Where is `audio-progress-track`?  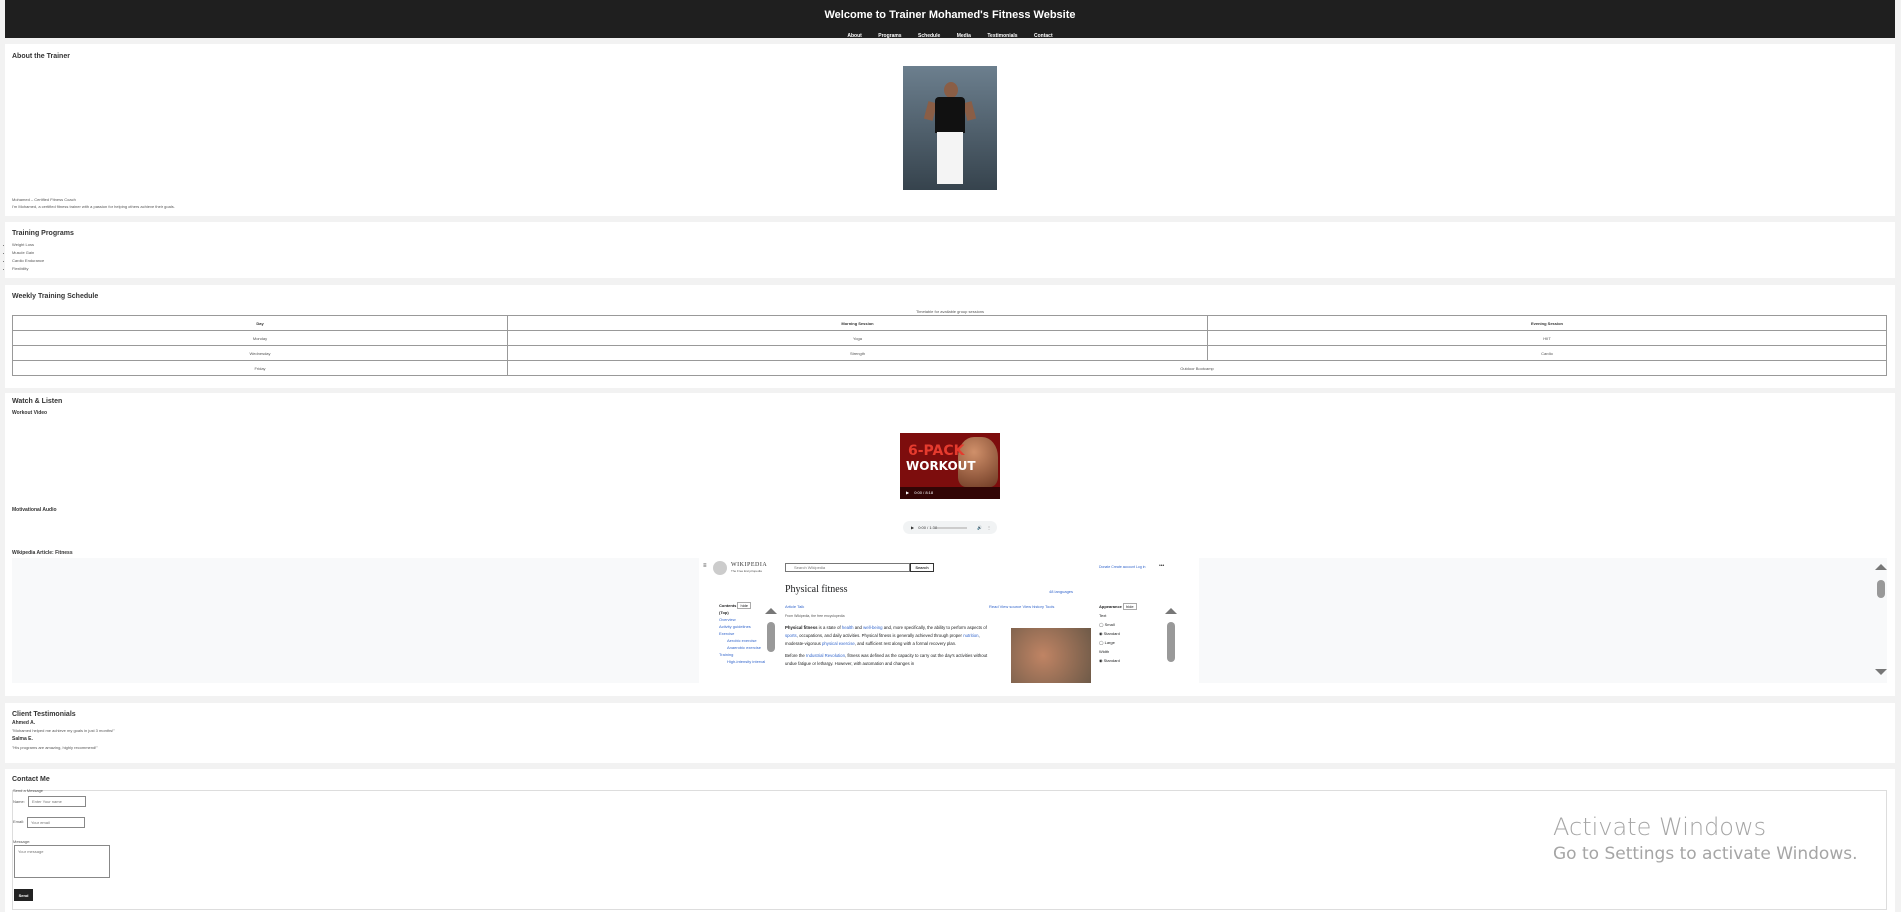 audio-progress-track is located at coordinates (952, 528).